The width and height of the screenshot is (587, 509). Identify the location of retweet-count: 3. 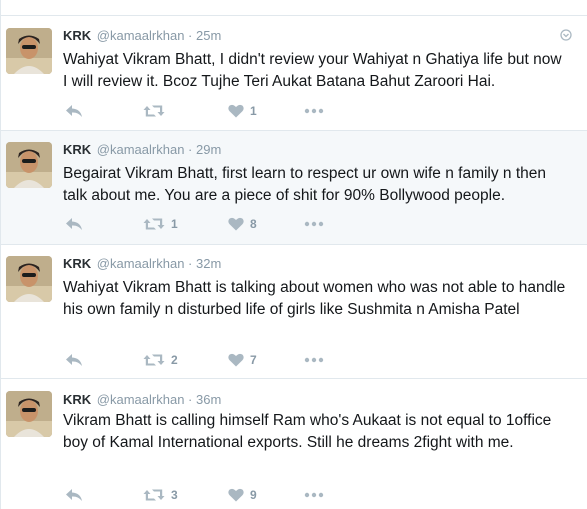
(174, 495).